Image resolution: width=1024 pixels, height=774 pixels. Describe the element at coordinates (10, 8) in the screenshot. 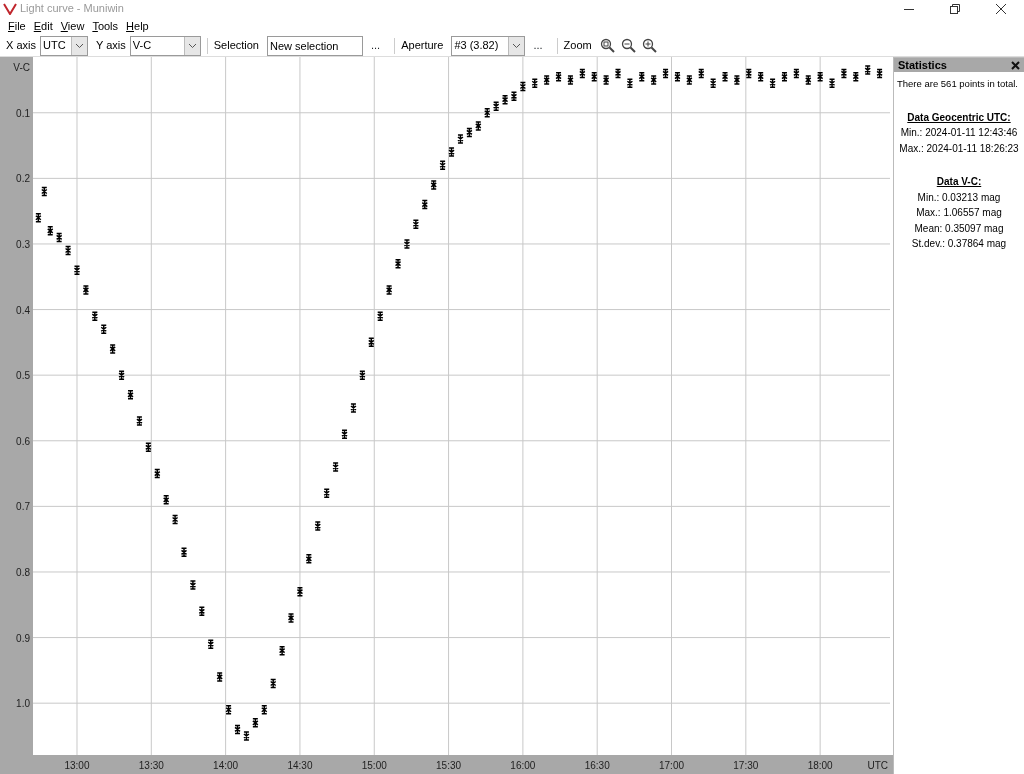

I see `app-logo-icon` at that location.